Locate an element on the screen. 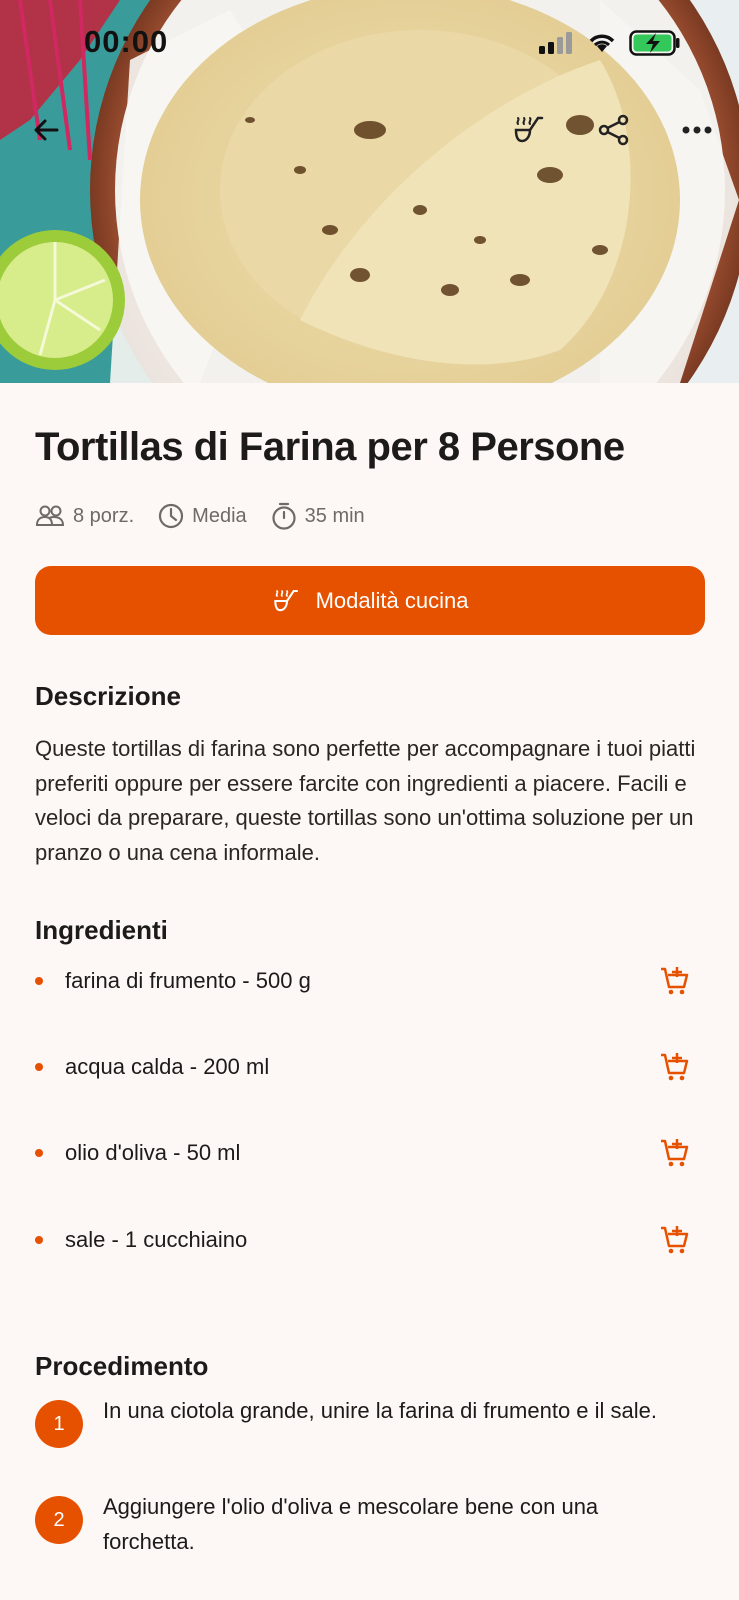 The width and height of the screenshot is (739, 1600). ingredients-title: Ingredienti is located at coordinates (101, 930).